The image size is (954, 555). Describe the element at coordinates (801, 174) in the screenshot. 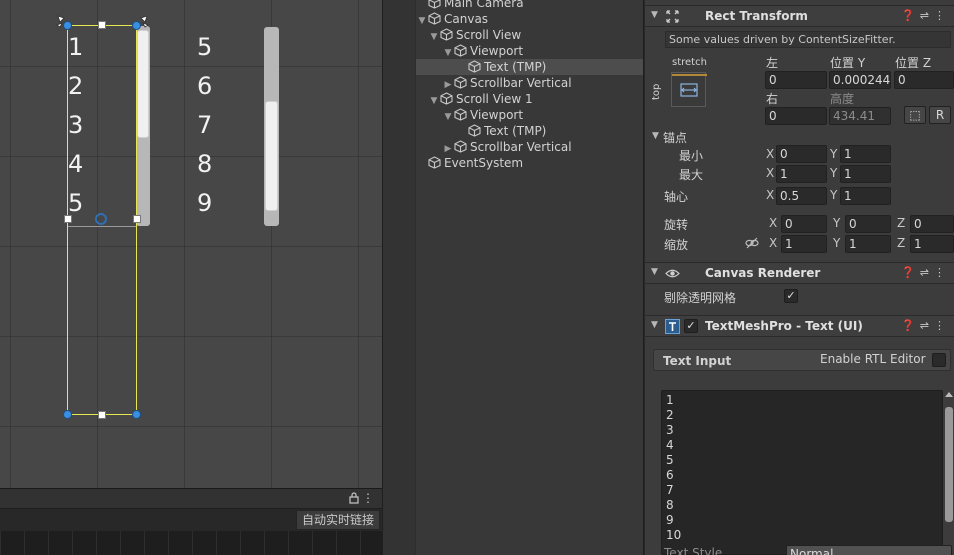

I see `max-x-field: 1` at that location.